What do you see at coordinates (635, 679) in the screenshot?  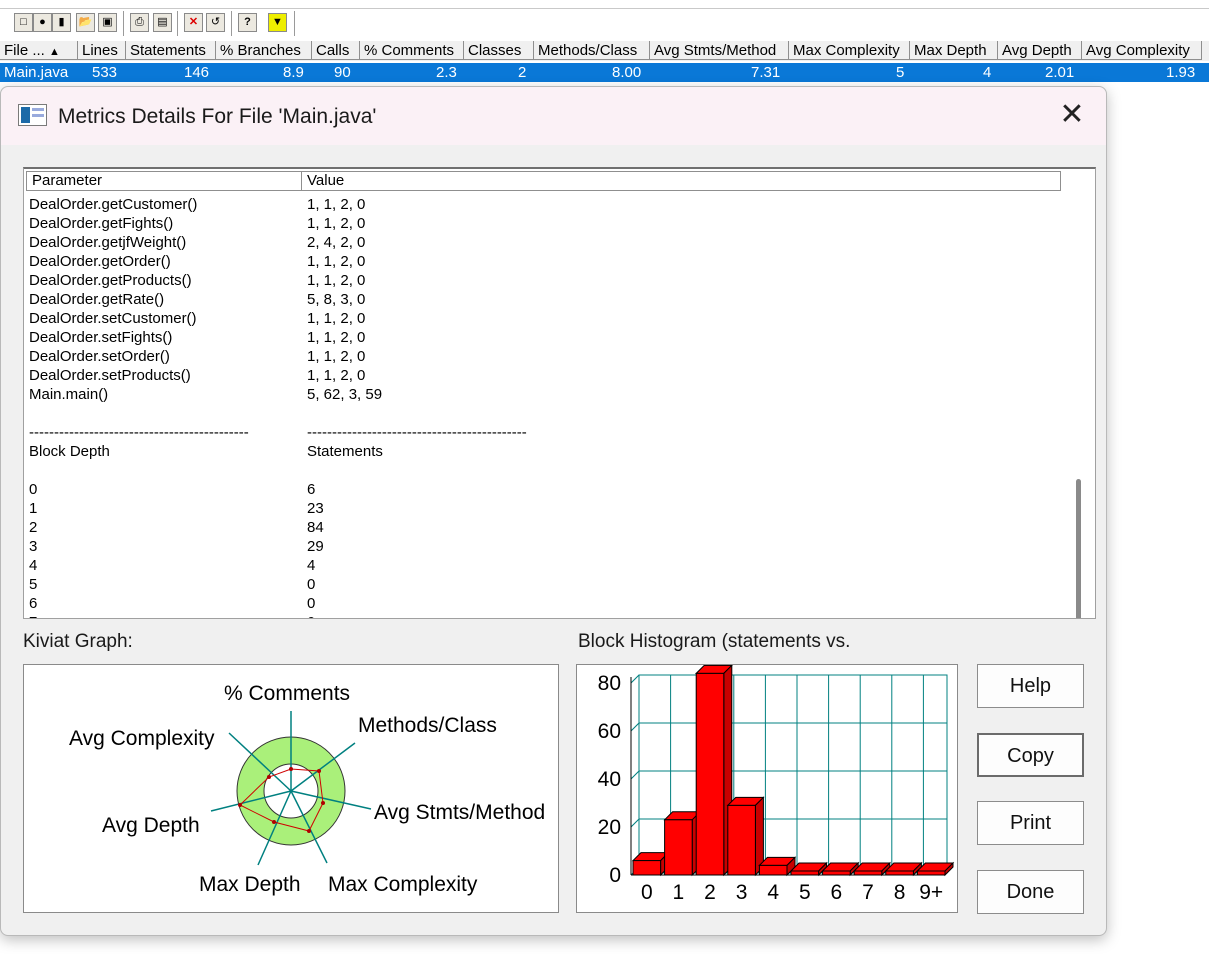 I see `histogram-gridline-depth` at bounding box center [635, 679].